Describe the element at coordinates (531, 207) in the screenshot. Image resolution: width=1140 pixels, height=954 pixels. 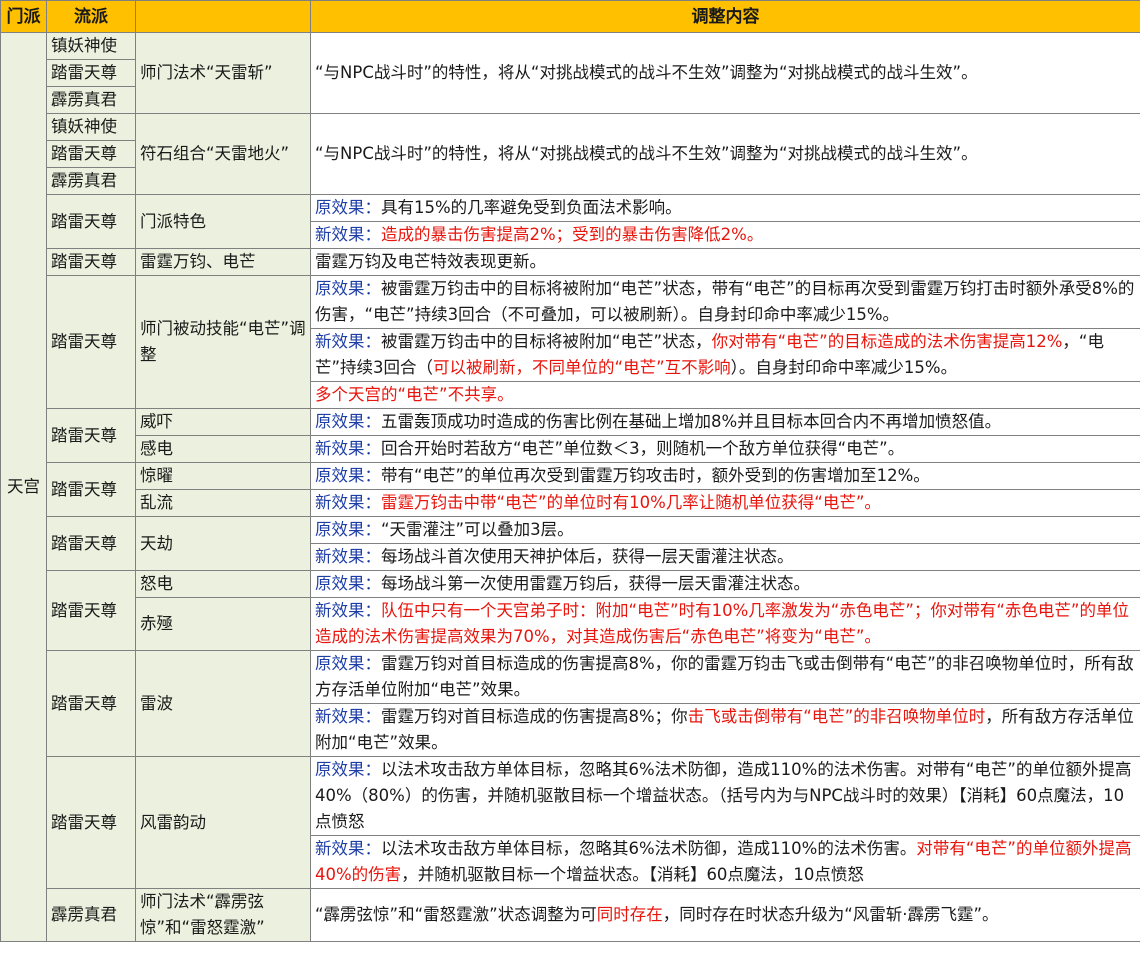
I see `effect-text: 具有15%的几率避免受到负面法术影响。` at that location.